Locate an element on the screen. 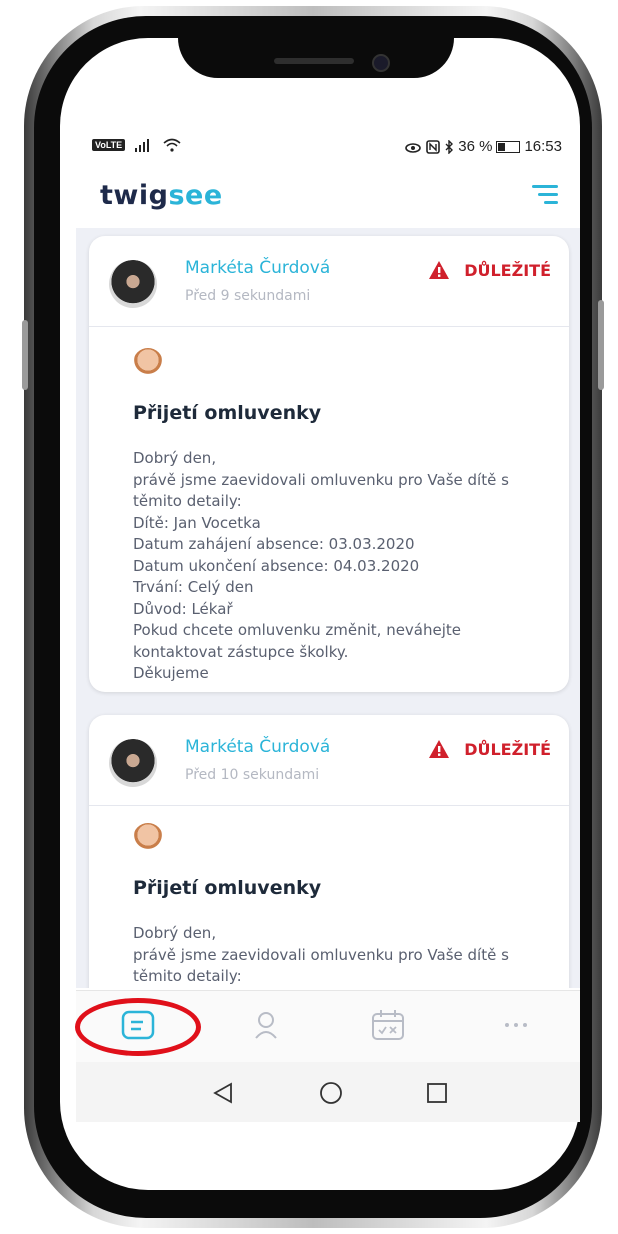  android-navigation-bar is located at coordinates (328, 1092).